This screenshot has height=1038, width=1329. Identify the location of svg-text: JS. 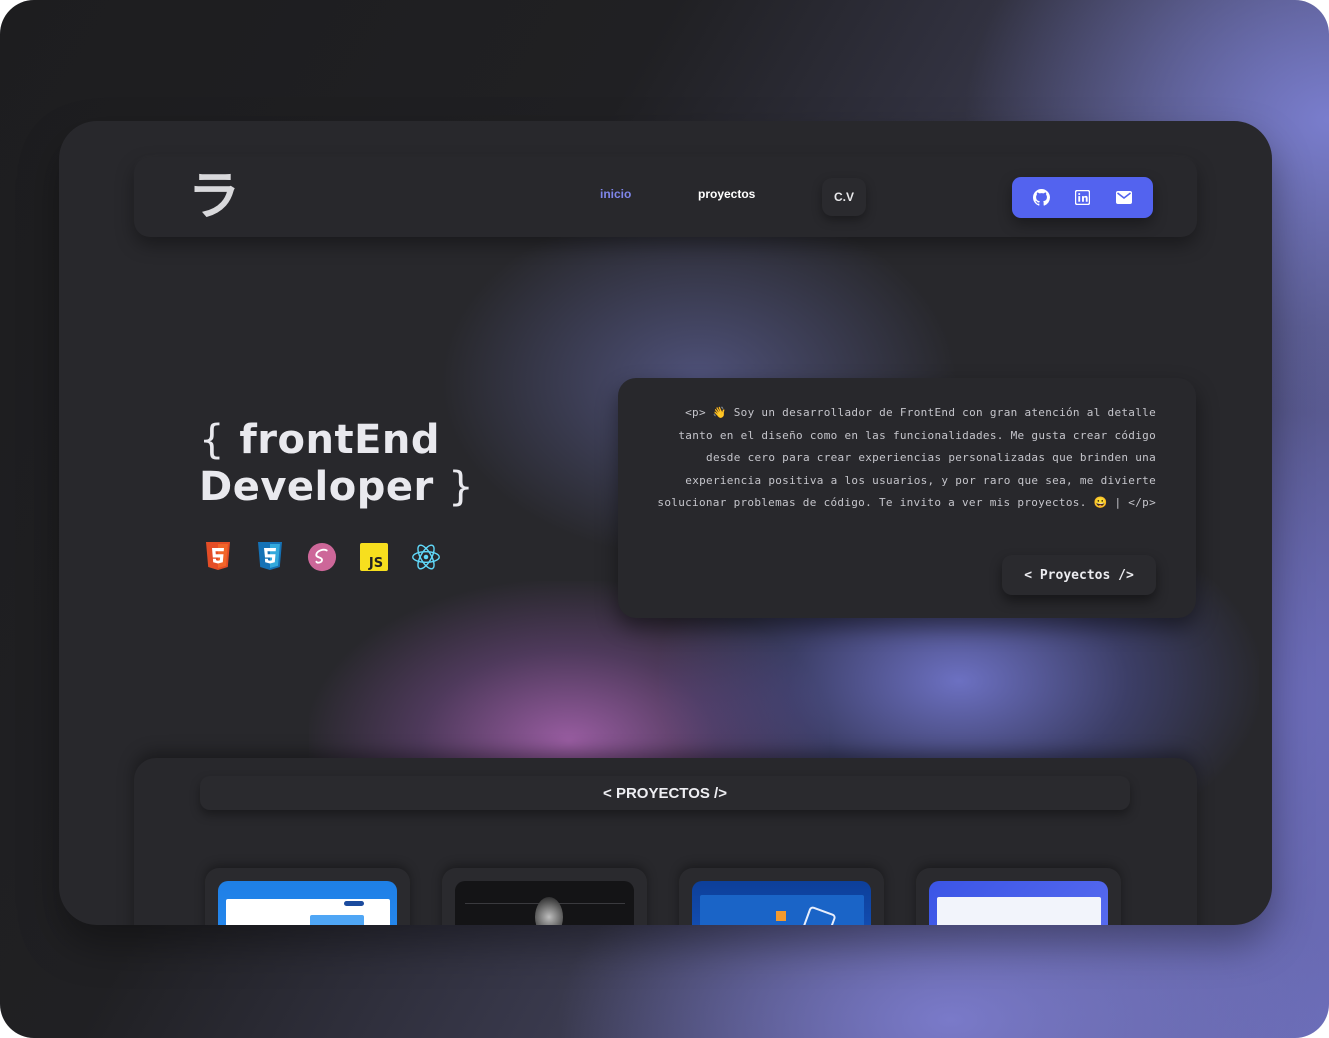
(375, 563).